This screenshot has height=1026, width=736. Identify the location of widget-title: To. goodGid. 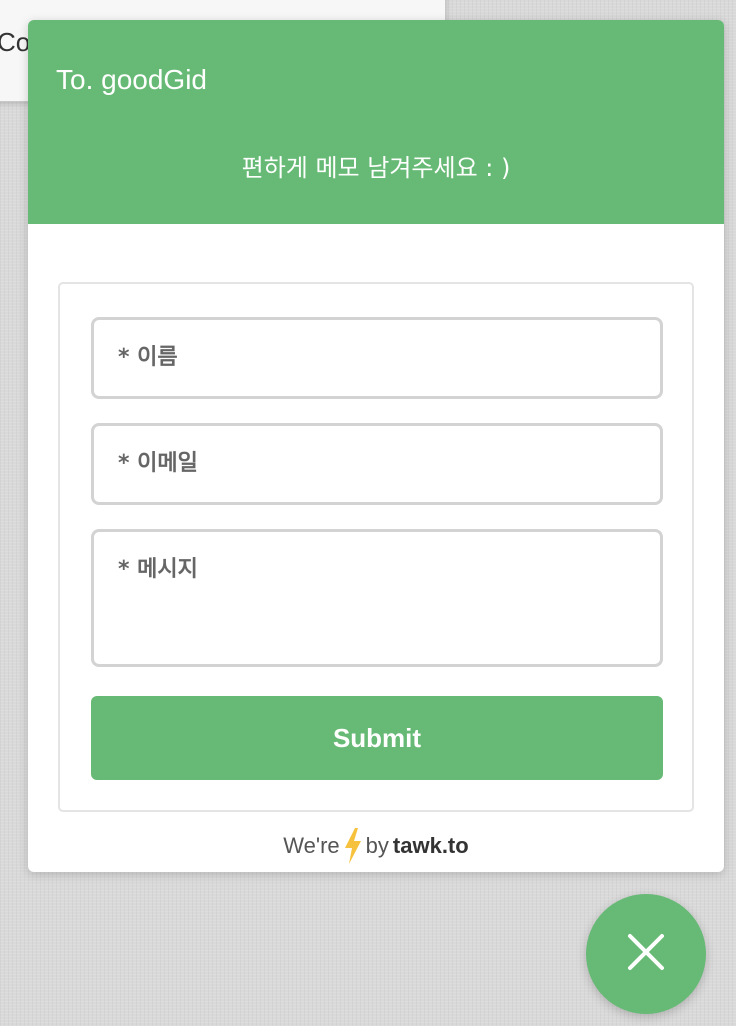
(131, 79).